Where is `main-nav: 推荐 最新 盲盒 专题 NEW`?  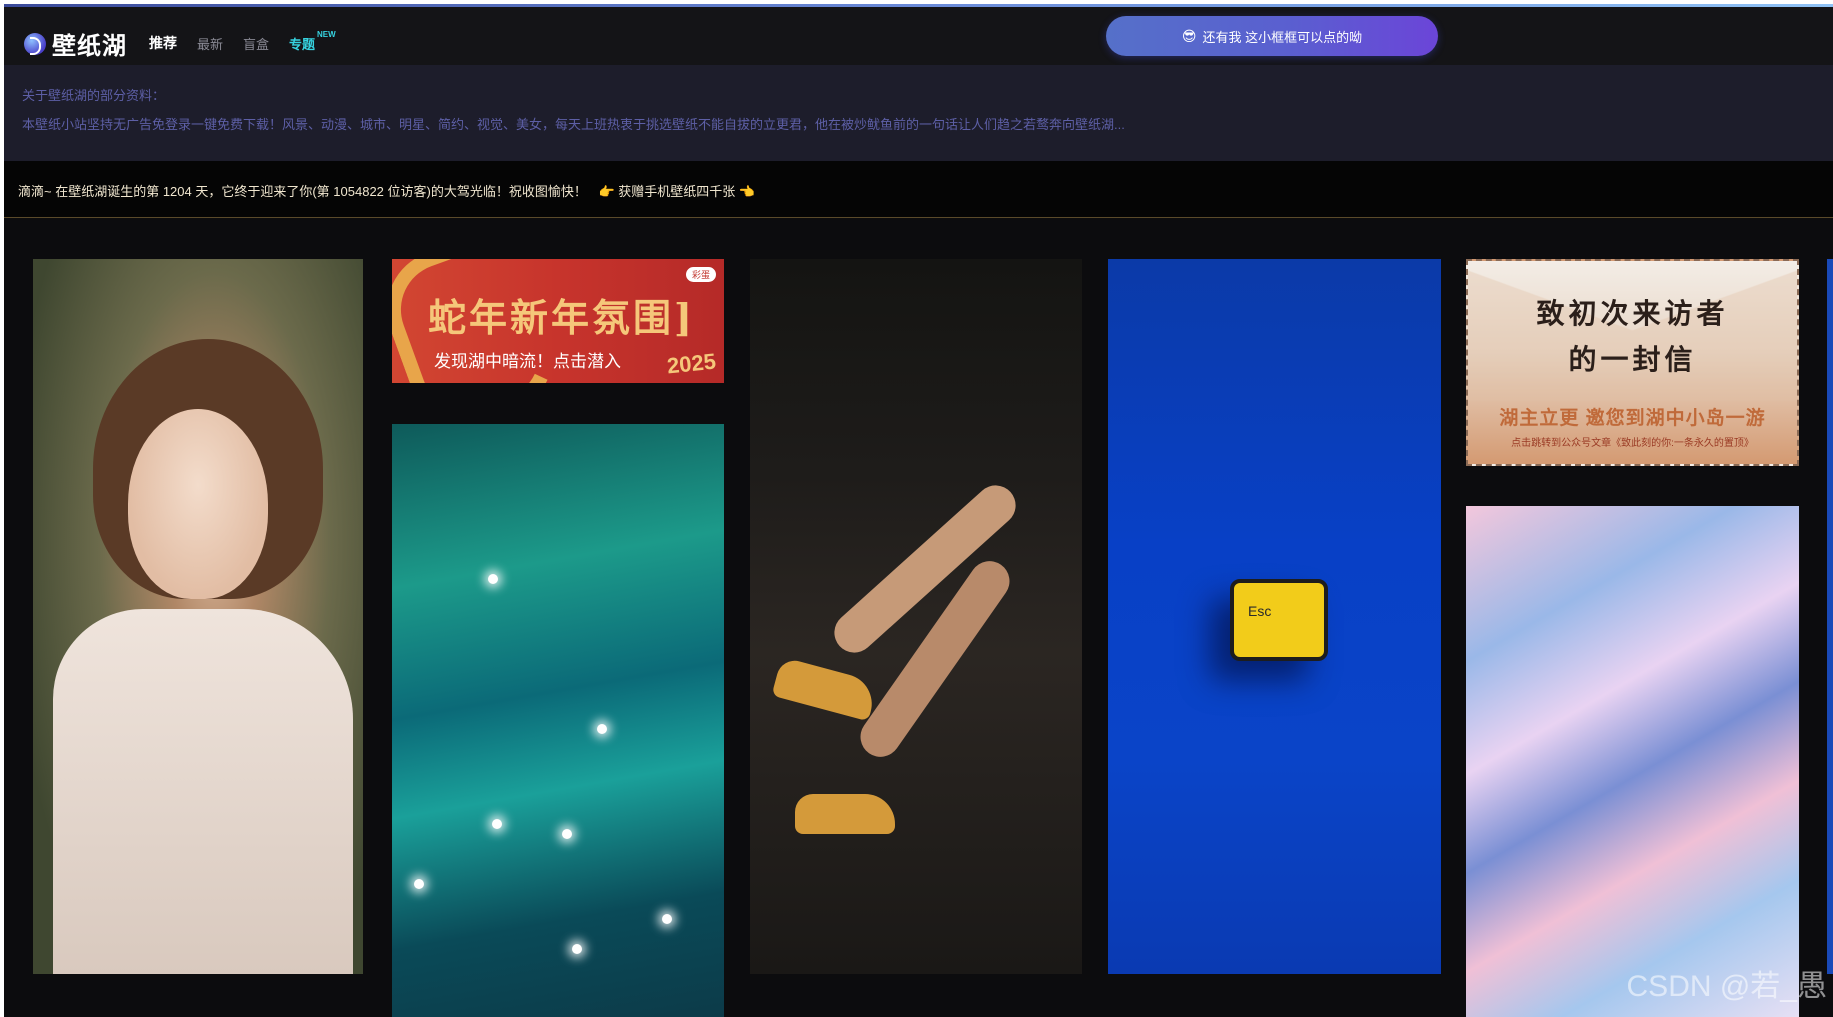 main-nav: 推荐 最新 盲盒 专题 NEW is located at coordinates (242, 41).